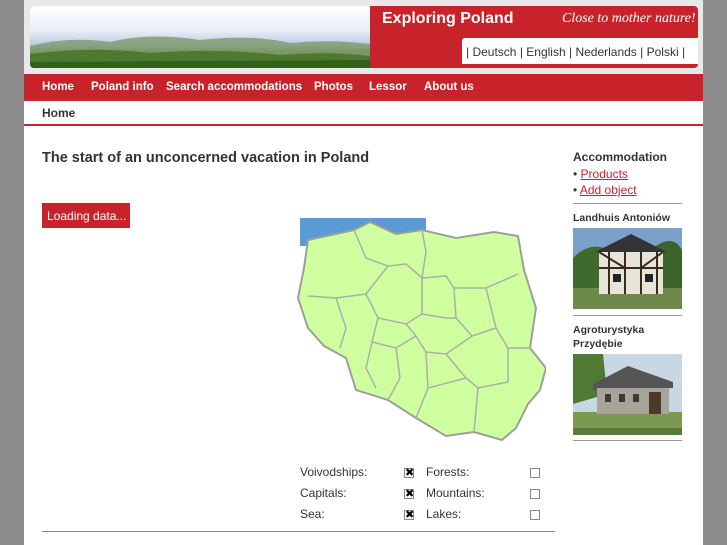  What do you see at coordinates (535, 515) in the screenshot?
I see `lakes-checkbox` at bounding box center [535, 515].